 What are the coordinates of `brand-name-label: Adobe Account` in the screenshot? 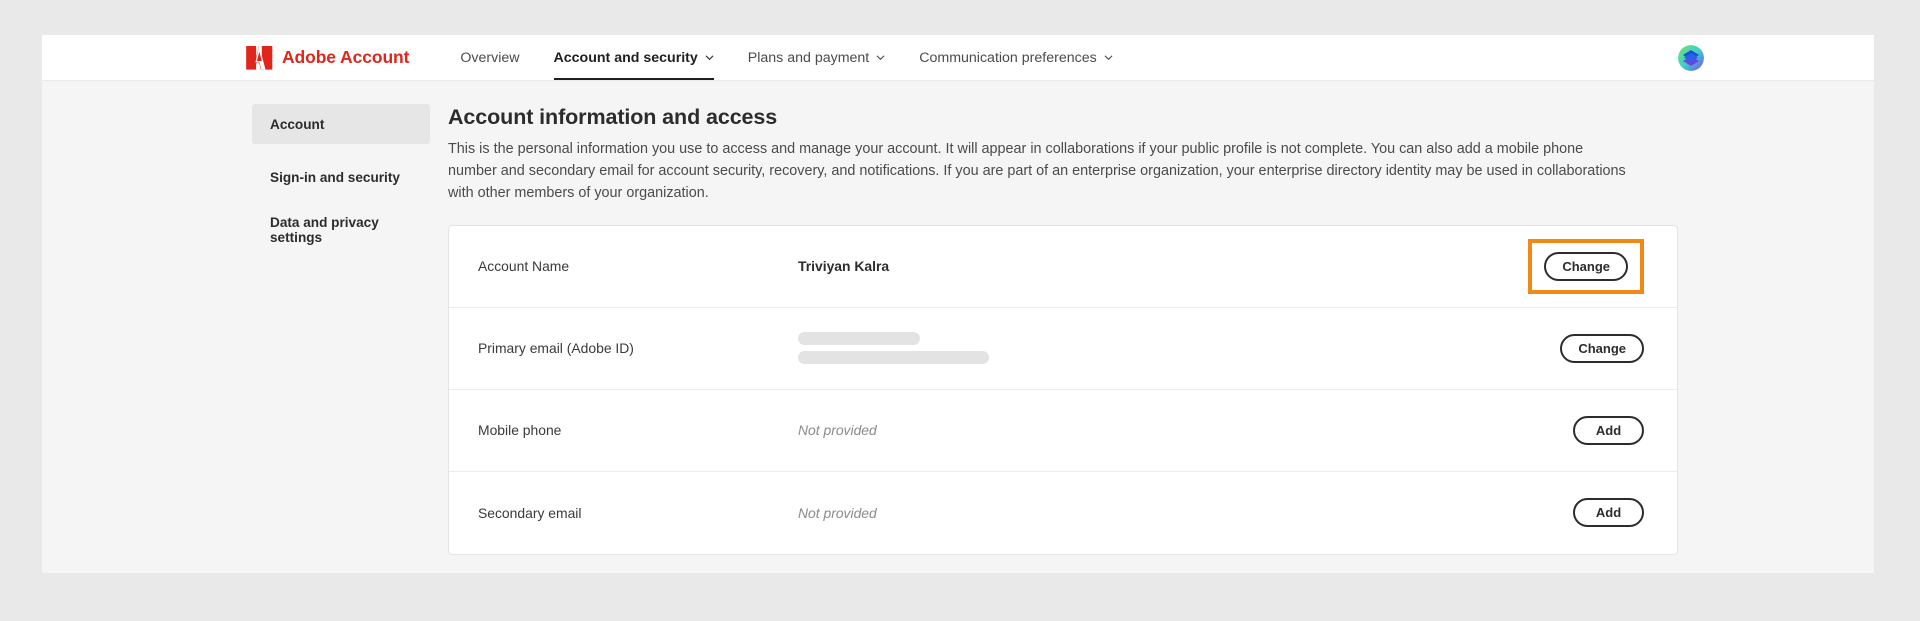 It's located at (346, 57).